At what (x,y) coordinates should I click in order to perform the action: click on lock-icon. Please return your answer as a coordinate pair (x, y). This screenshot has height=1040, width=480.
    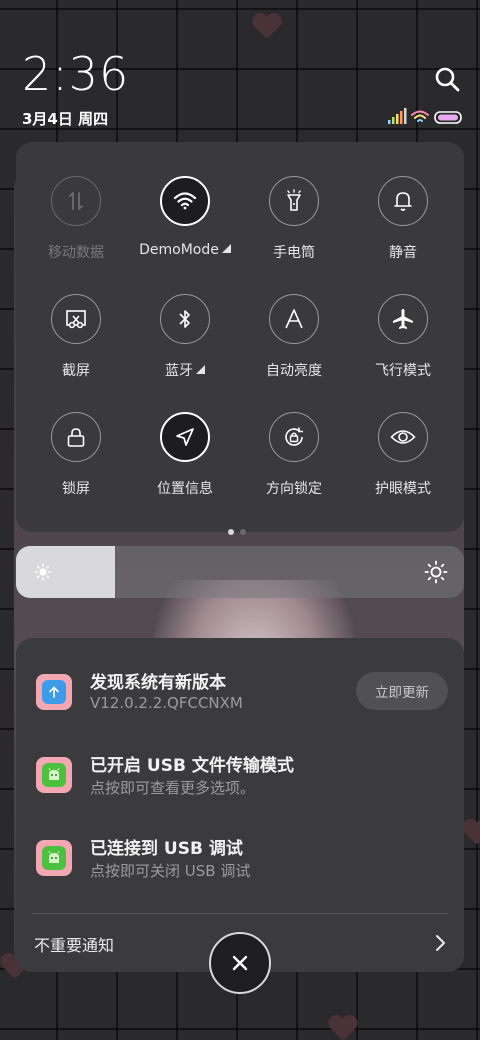
    Looking at the image, I should click on (76, 437).